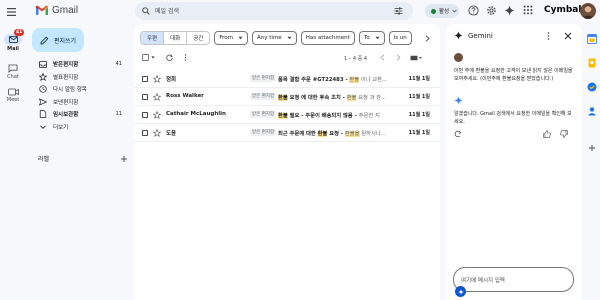 The width and height of the screenshot is (600, 300). What do you see at coordinates (176, 38) in the screenshot?
I see `segment-conversations: 대화` at bounding box center [176, 38].